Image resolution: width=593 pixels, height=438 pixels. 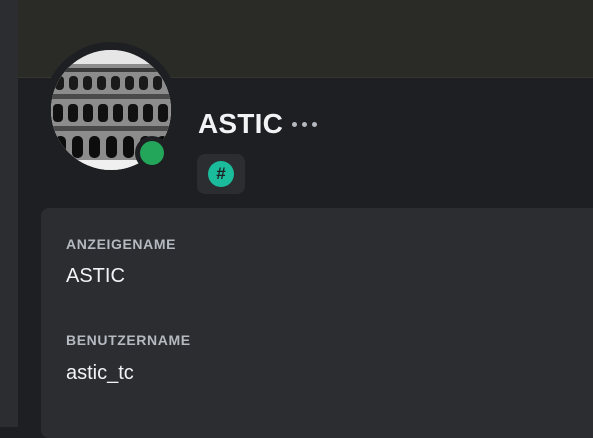 What do you see at coordinates (128, 340) in the screenshot?
I see `username-label: BENUTZERNAME` at bounding box center [128, 340].